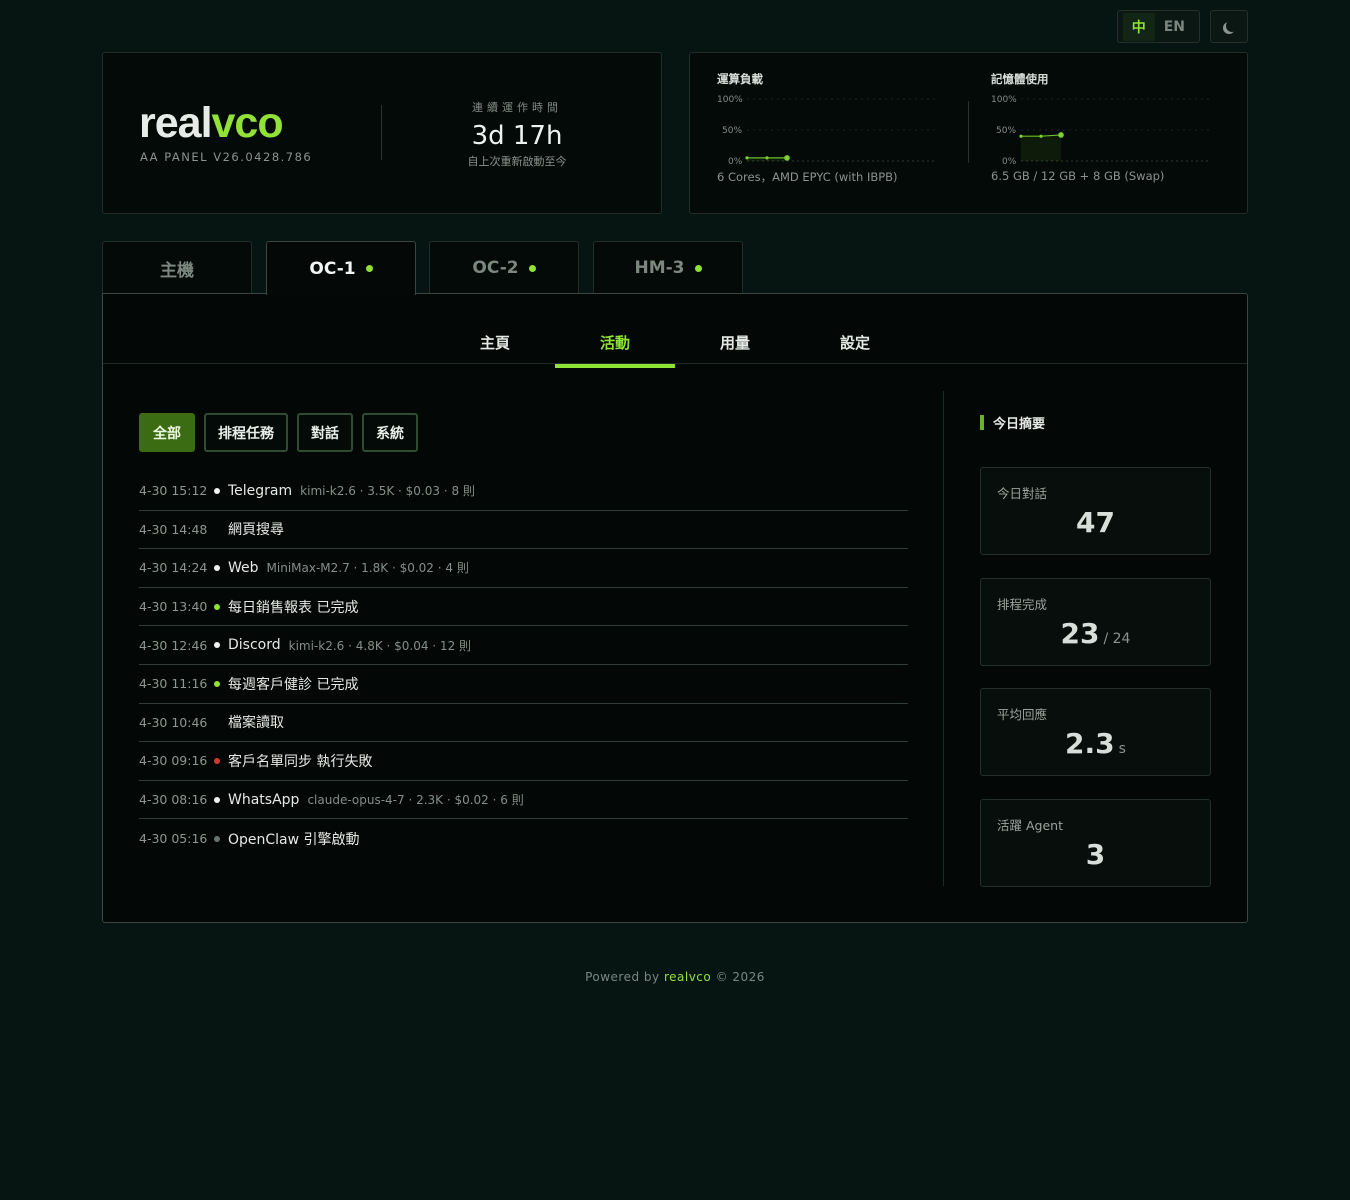 The height and width of the screenshot is (1200, 1350). What do you see at coordinates (517, 161) in the screenshot?
I see `uptime-subtitle: 自上次重新啟動至今` at bounding box center [517, 161].